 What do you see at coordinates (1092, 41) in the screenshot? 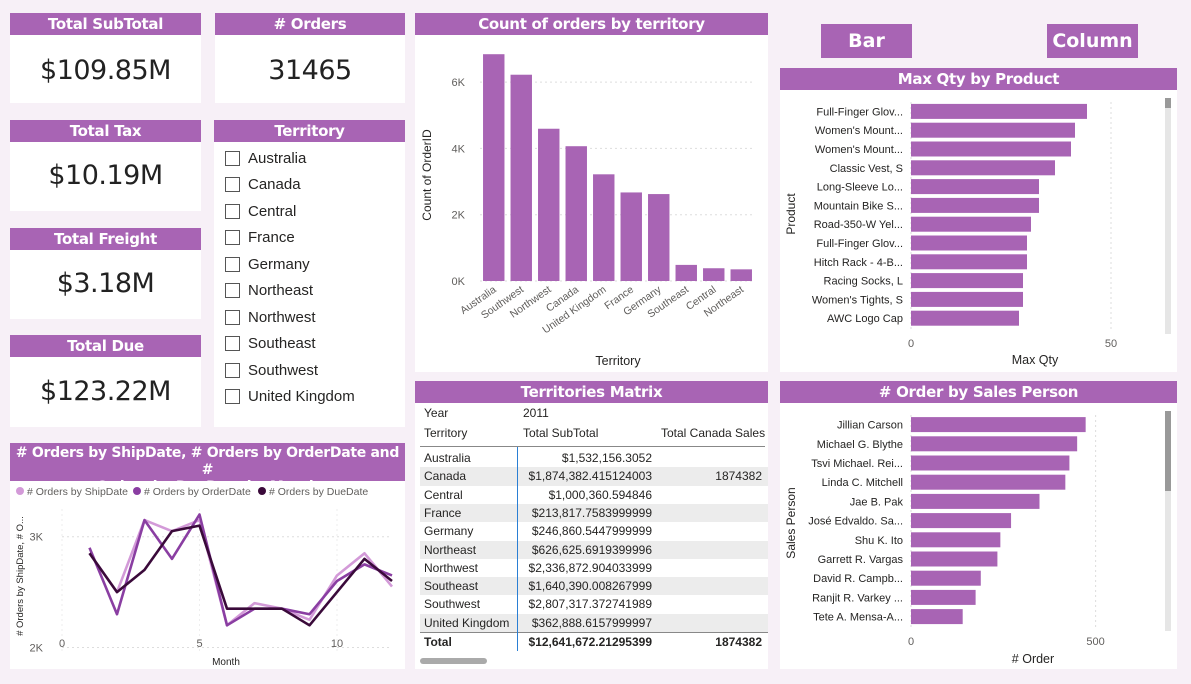
I see `column-button: Column` at bounding box center [1092, 41].